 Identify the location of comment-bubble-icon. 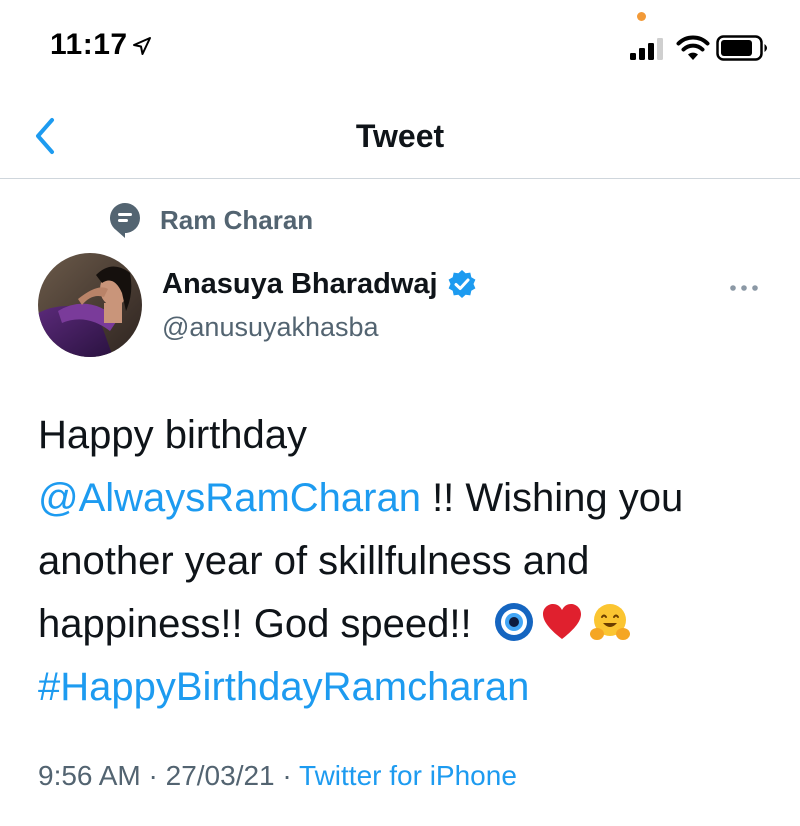
(125, 220).